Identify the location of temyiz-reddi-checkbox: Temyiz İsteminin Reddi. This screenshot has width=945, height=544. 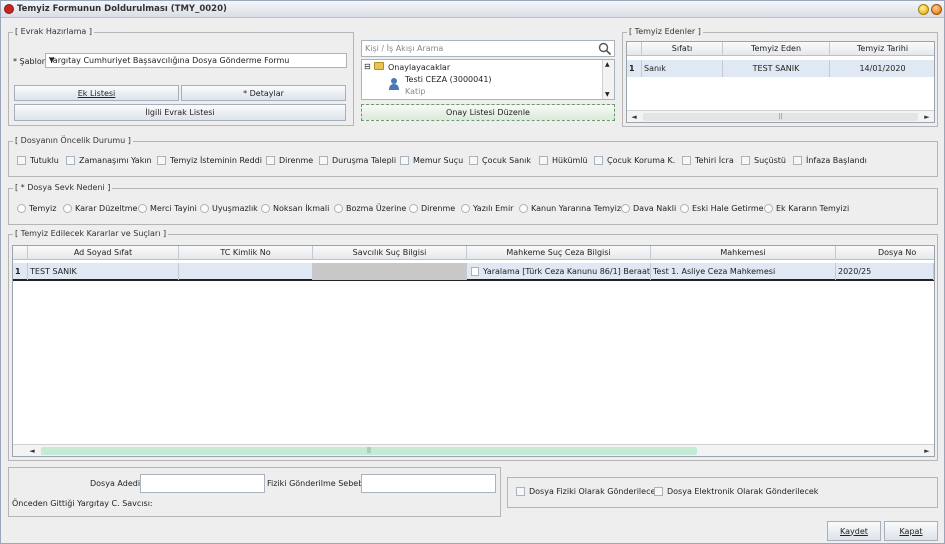
(209, 160).